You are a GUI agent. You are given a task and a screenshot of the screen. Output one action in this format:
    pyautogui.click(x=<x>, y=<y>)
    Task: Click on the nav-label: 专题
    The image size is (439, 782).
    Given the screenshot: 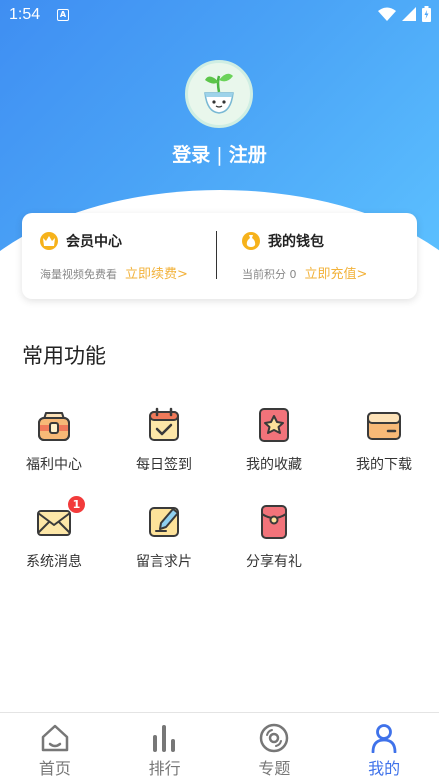 What is the action you would take?
    pyautogui.click(x=274, y=768)
    